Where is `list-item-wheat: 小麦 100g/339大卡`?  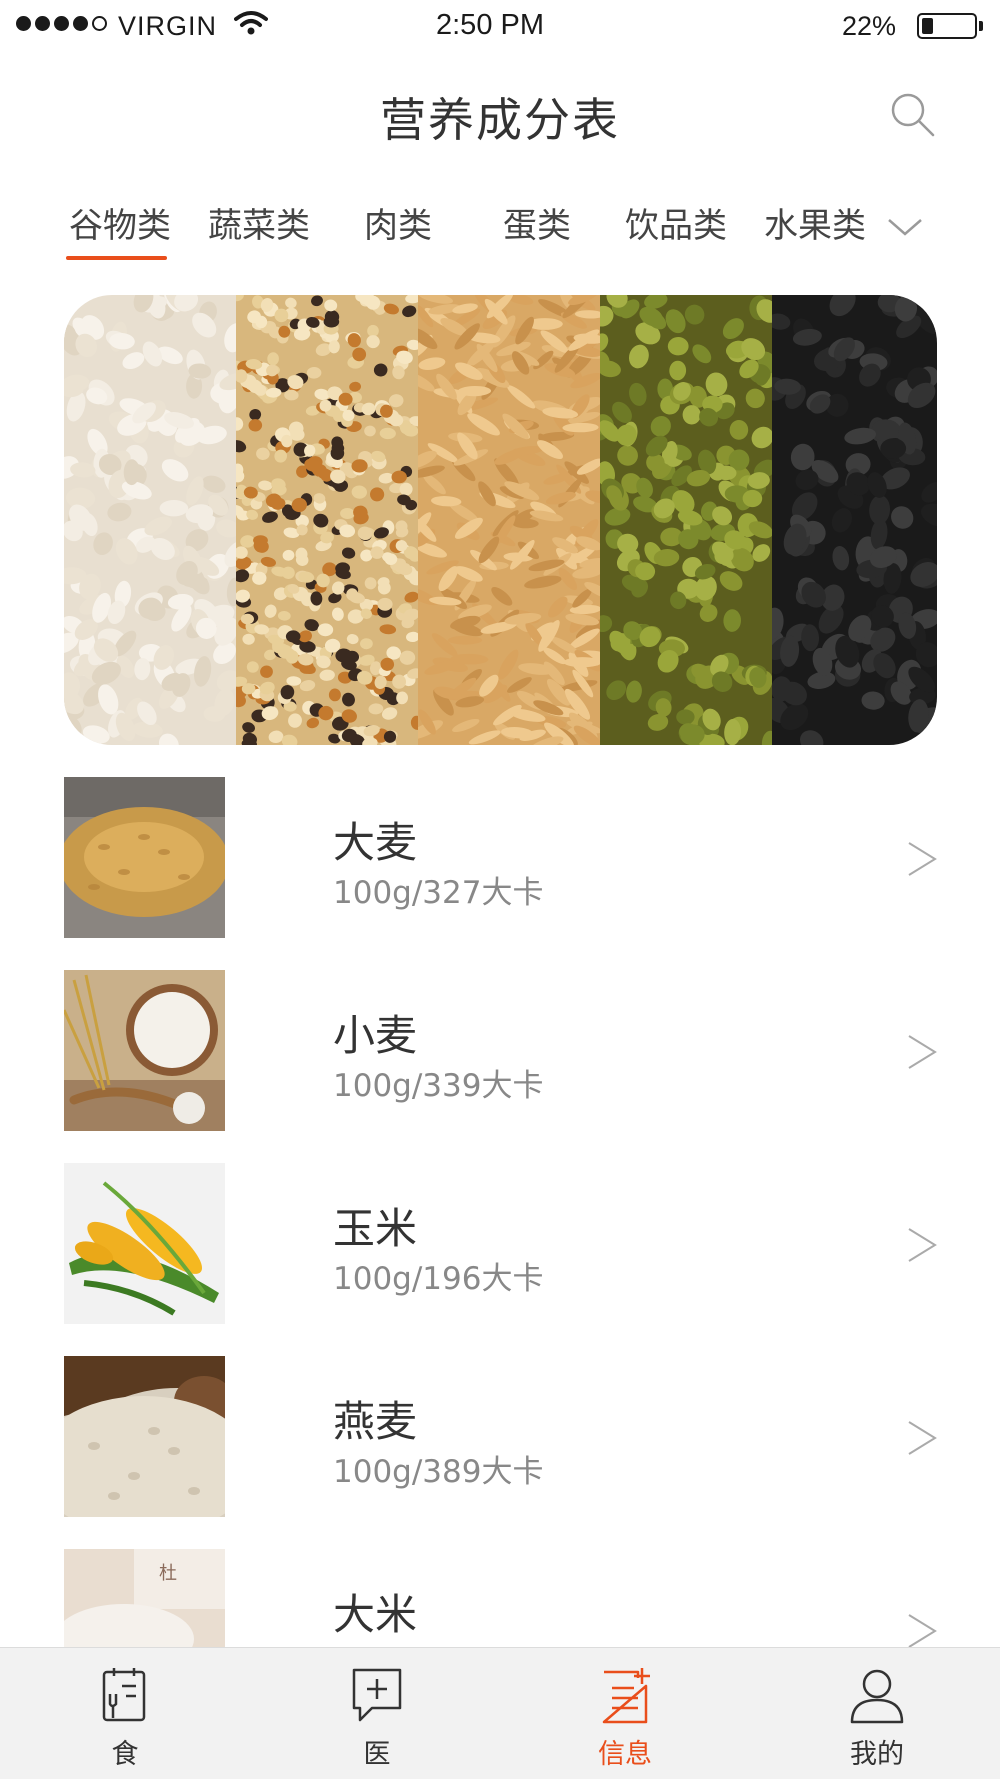
list-item-wheat: 小麦 100g/339大卡 is located at coordinates (500, 1051).